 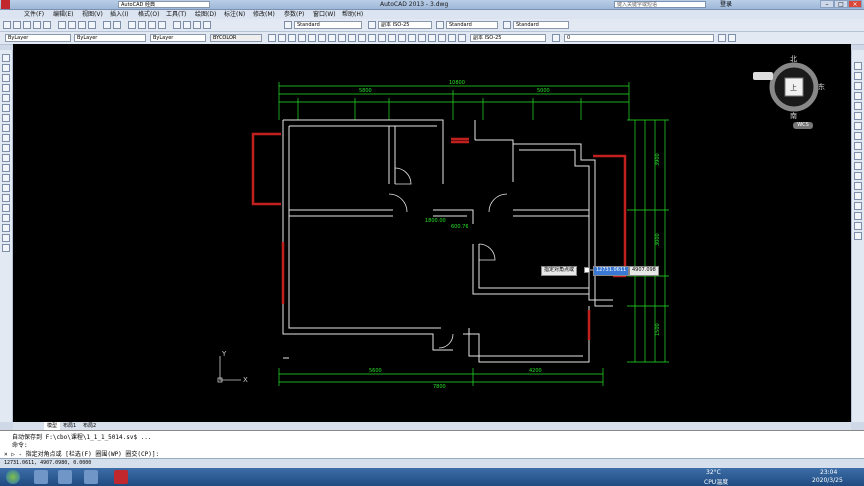 I want to click on pan-icon, so click(x=132, y=25).